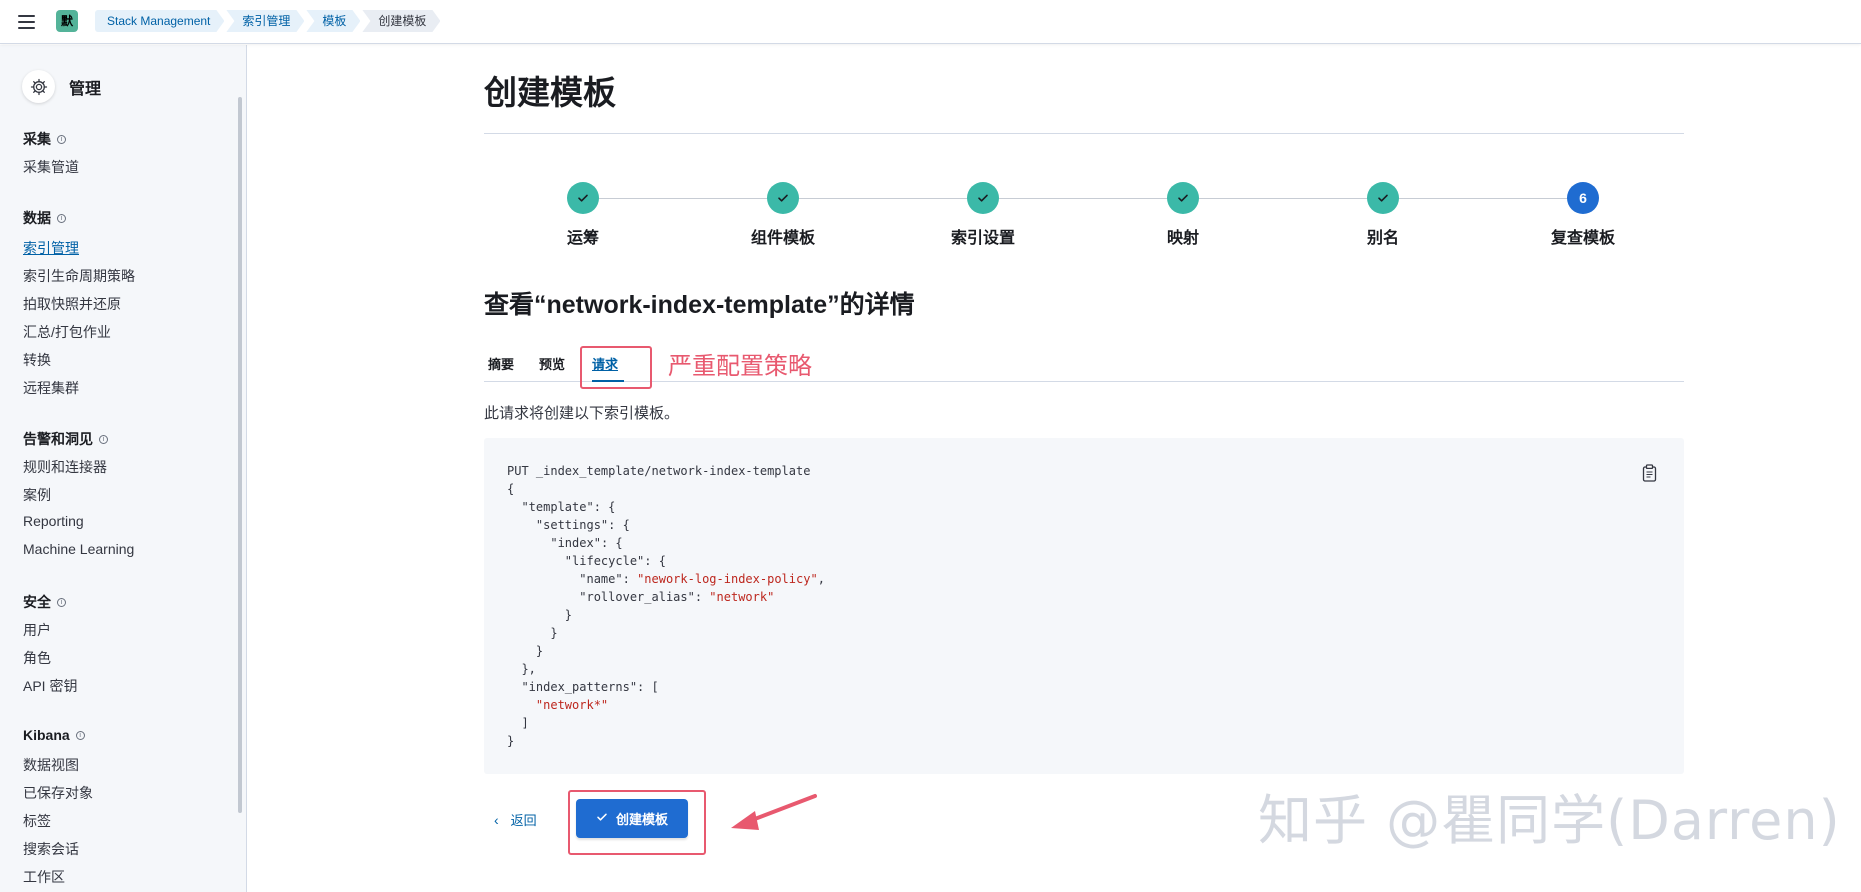 This screenshot has height=892, width=1861. What do you see at coordinates (637, 822) in the screenshot?
I see `annotation-box-button` at bounding box center [637, 822].